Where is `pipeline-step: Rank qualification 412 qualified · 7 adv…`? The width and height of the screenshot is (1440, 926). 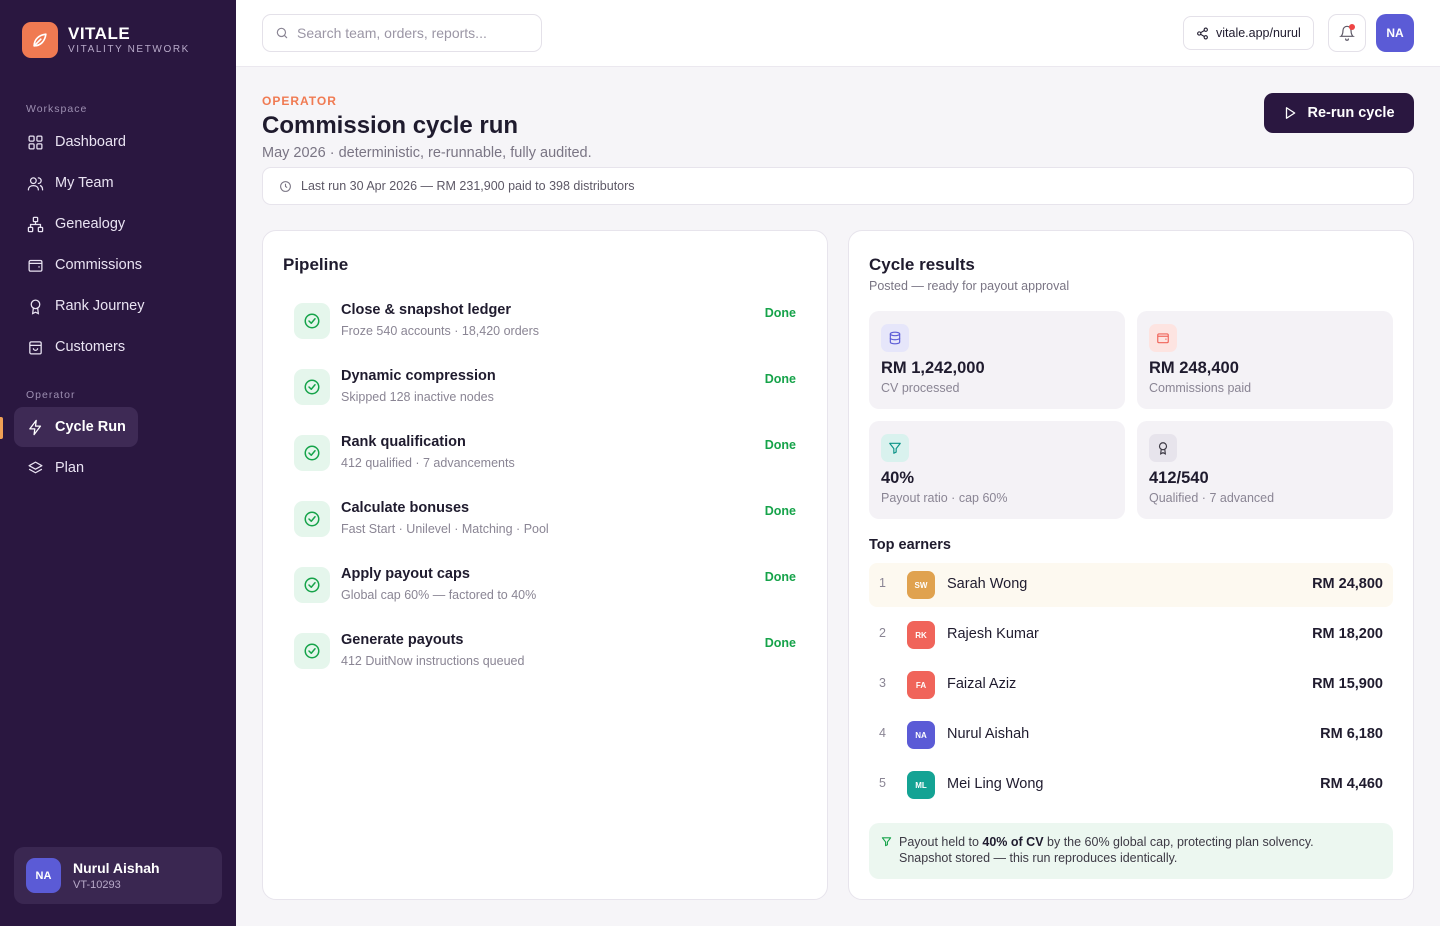
pipeline-step: Rank qualification 412 qualified · 7 adv… is located at coordinates (545, 454).